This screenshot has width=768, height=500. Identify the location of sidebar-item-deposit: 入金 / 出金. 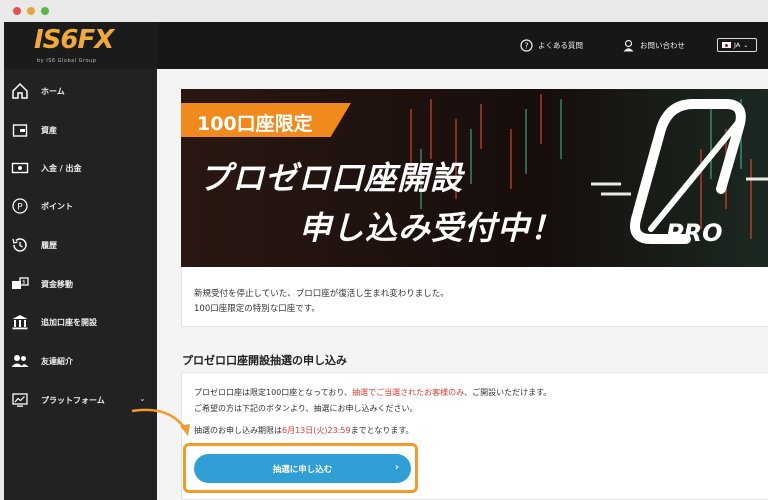
(80, 169).